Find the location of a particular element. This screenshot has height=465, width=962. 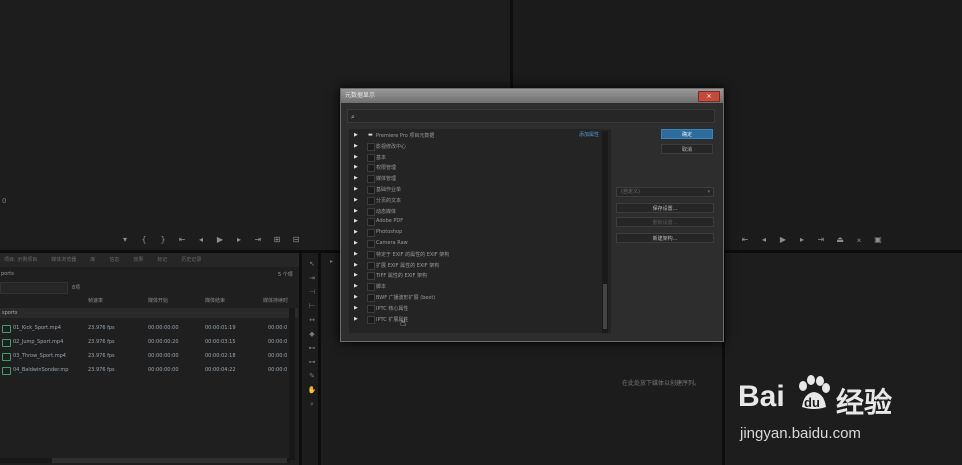

razor-icon: ◆ is located at coordinates (311, 334).